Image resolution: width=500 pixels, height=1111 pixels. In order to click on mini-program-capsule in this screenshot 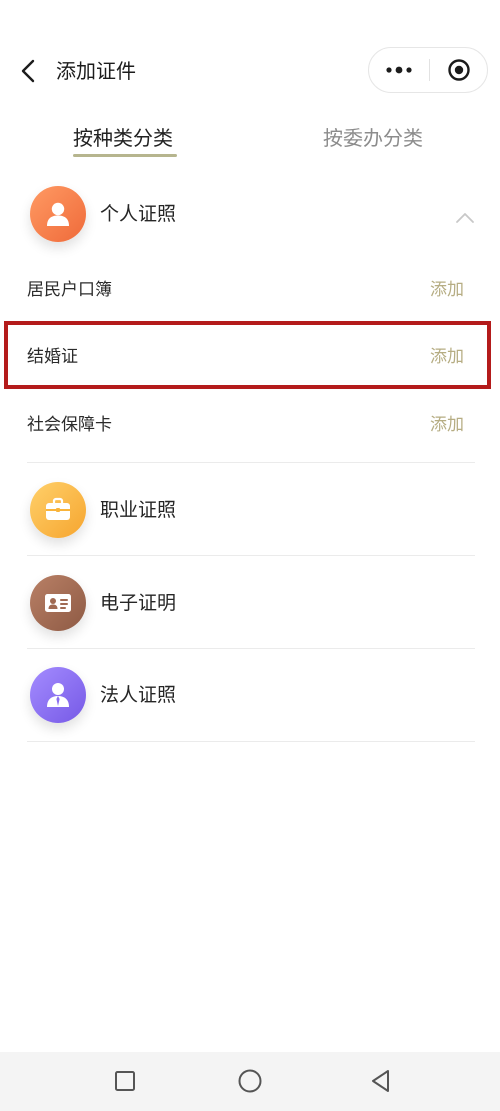, I will do `click(428, 70)`.